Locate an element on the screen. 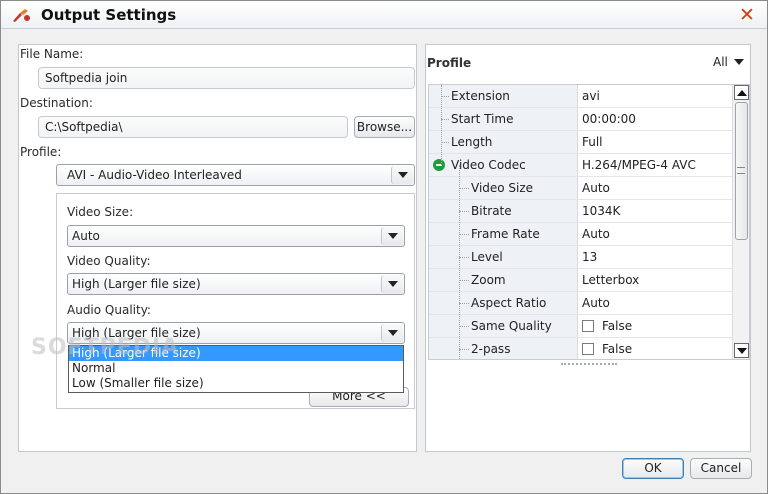 This screenshot has height=494, width=768. property-key: Video Size is located at coordinates (502, 188).